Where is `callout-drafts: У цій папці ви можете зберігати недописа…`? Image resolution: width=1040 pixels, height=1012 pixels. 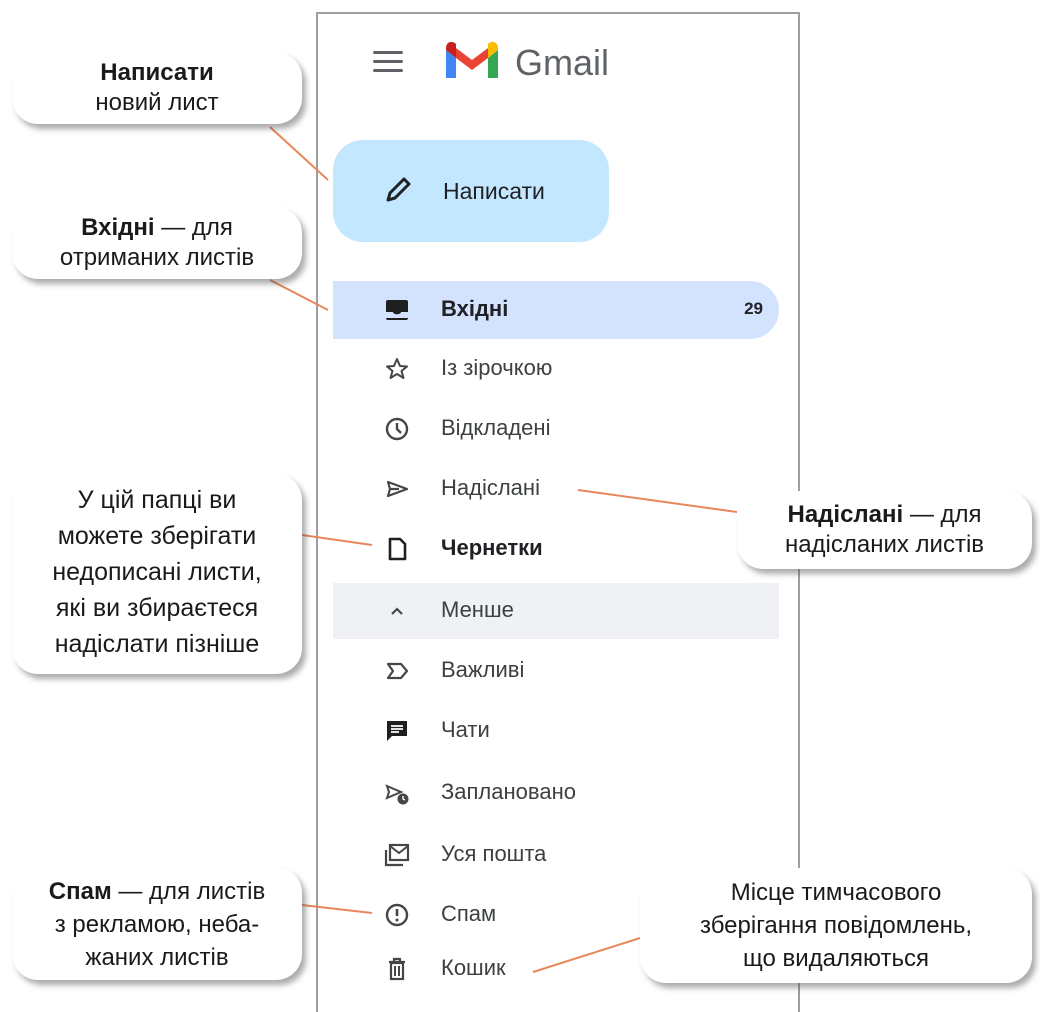
callout-drafts: У цій папці ви можете зберігати недописа… is located at coordinates (157, 574).